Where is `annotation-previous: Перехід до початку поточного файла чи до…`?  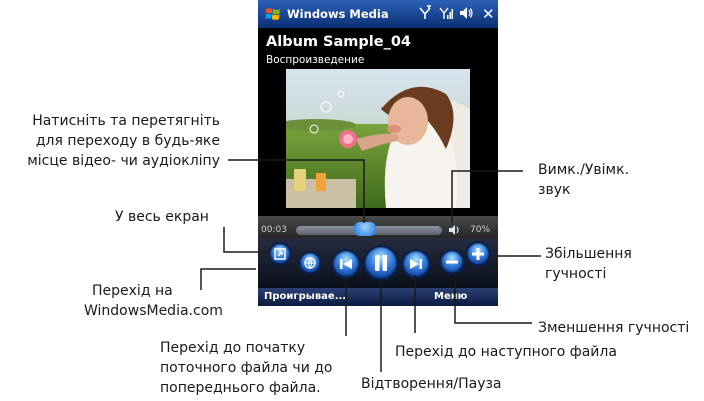
annotation-previous: Перехід до початку поточного файла чи до… is located at coordinates (246, 368).